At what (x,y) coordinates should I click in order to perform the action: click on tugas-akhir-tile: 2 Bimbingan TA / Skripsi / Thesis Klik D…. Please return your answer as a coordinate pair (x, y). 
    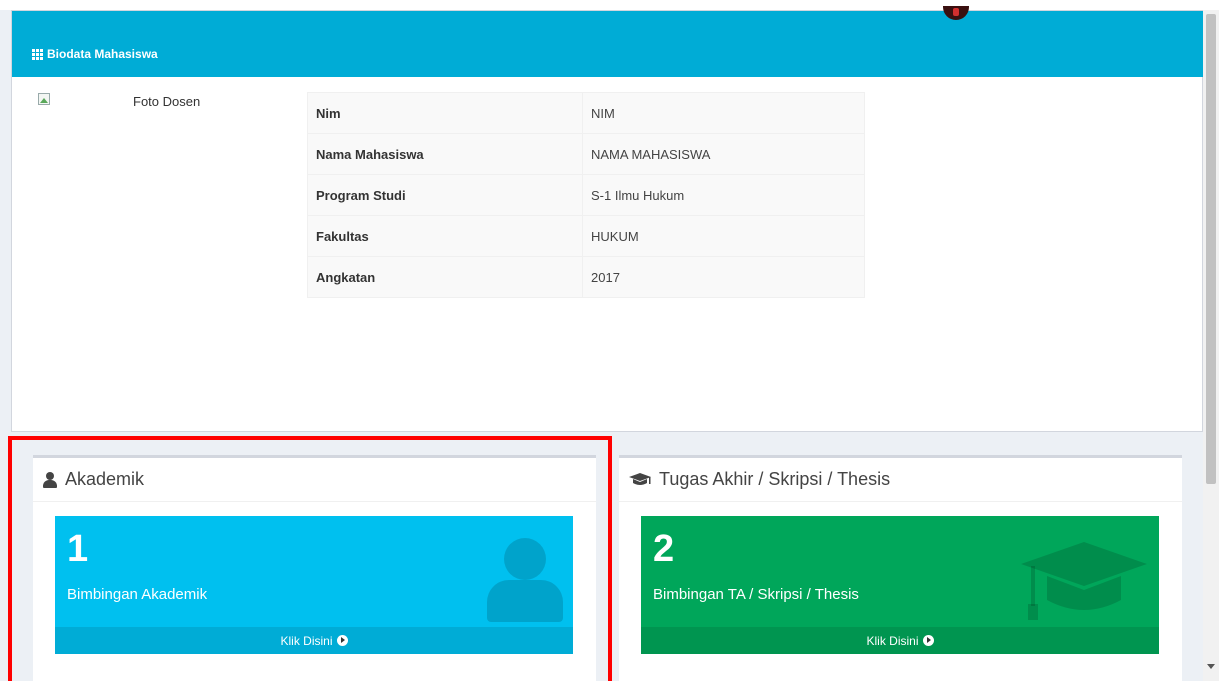
    Looking at the image, I should click on (900, 585).